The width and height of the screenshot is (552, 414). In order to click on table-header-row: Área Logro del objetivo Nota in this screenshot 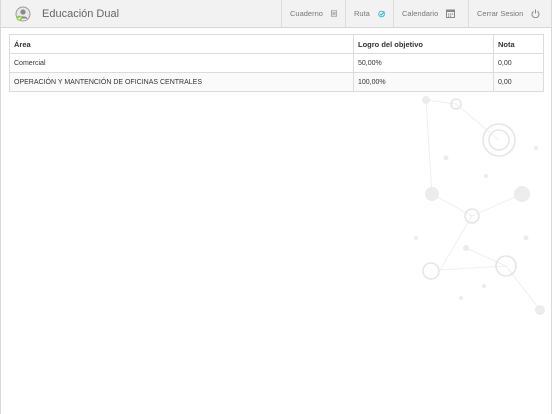, I will do `click(276, 44)`.